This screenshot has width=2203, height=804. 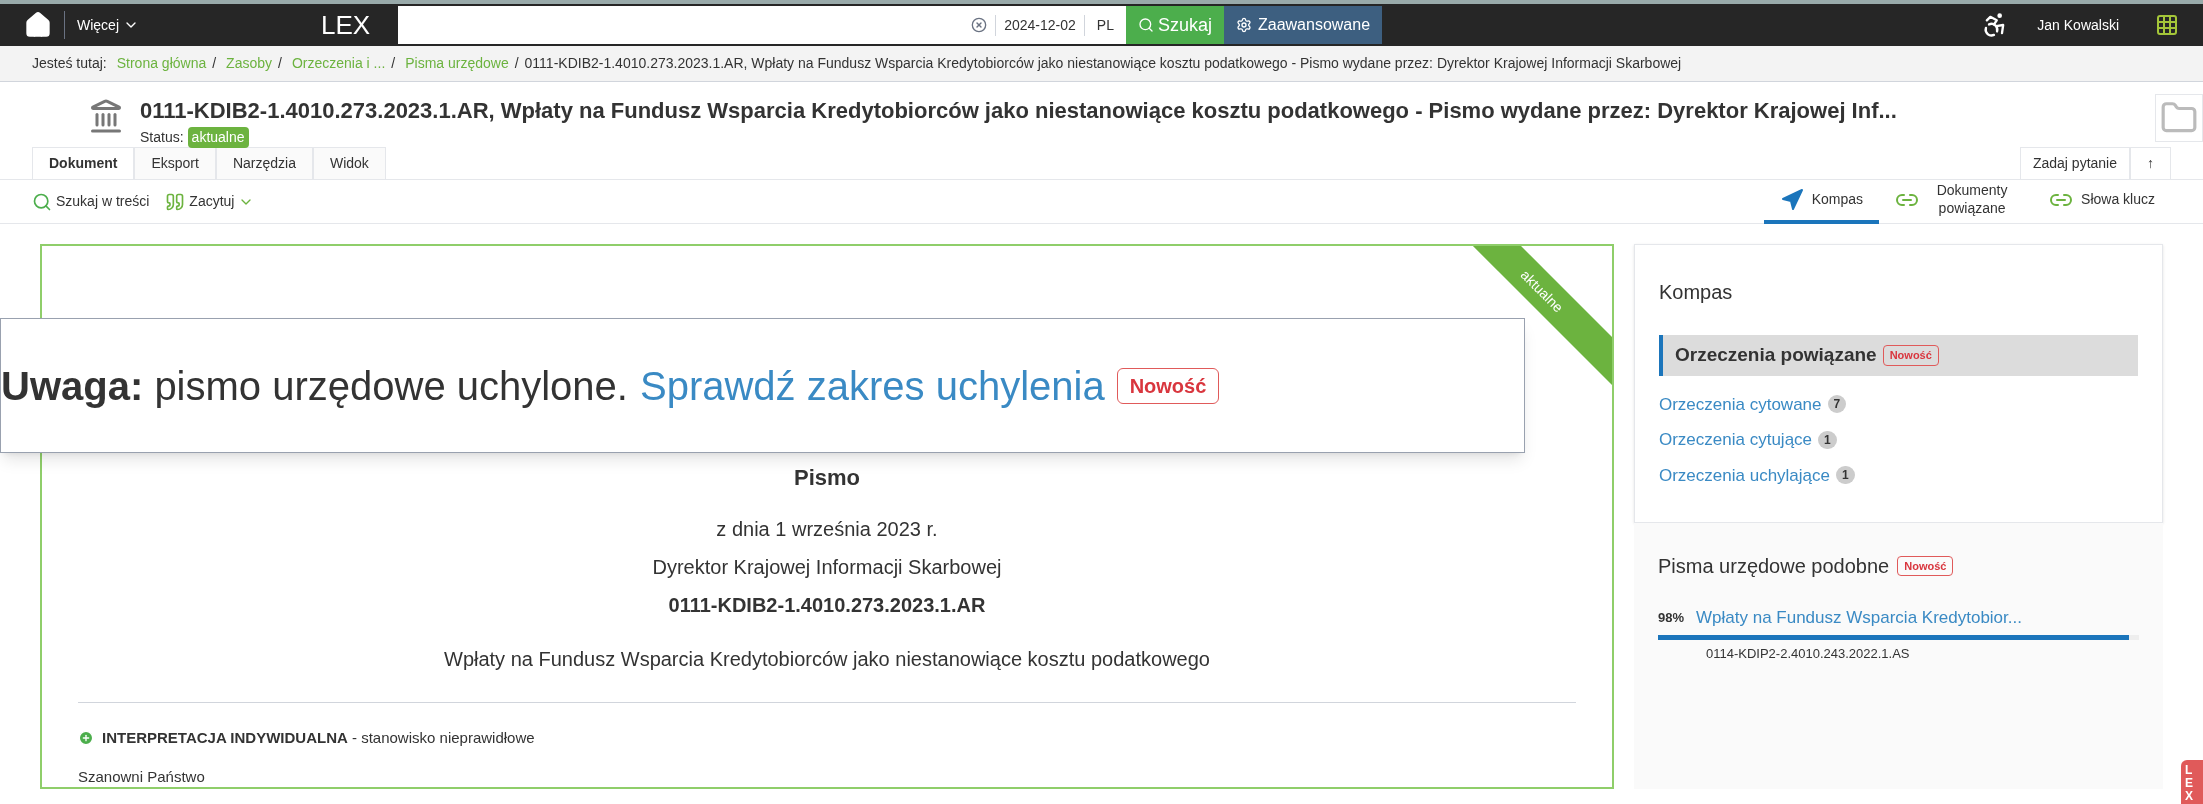 I want to click on ribbon-tab: Dokument, so click(x=83, y=163).